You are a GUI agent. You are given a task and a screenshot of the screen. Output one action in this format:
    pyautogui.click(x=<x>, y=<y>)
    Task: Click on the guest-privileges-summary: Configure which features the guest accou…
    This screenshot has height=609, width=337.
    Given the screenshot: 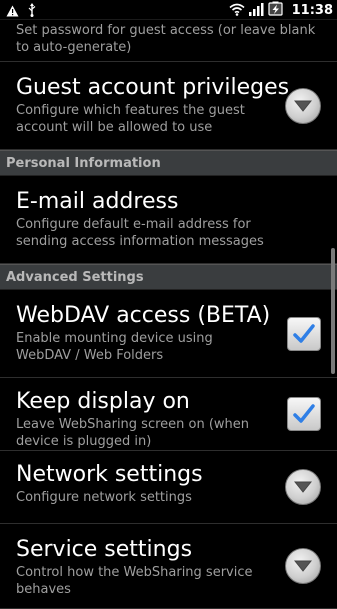 What is the action you would take?
    pyautogui.click(x=130, y=119)
    